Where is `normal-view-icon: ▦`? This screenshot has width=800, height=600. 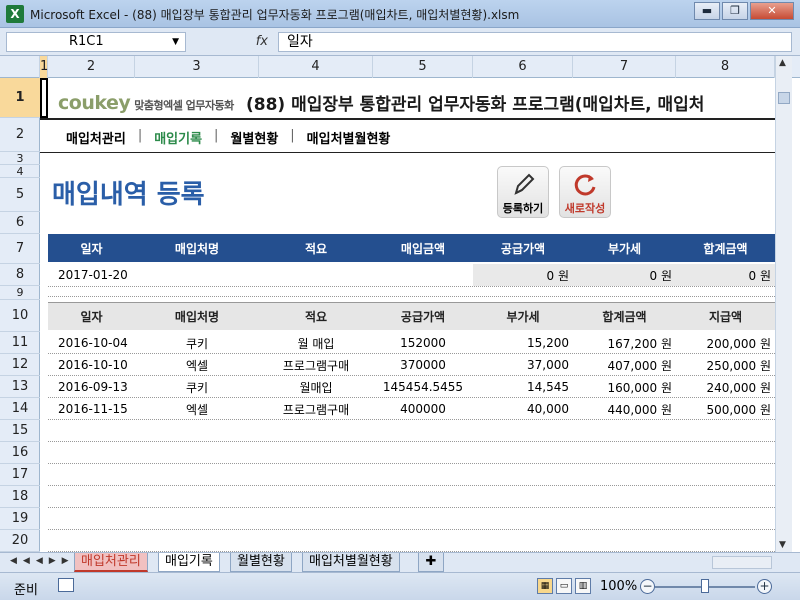
normal-view-icon: ▦ is located at coordinates (545, 586).